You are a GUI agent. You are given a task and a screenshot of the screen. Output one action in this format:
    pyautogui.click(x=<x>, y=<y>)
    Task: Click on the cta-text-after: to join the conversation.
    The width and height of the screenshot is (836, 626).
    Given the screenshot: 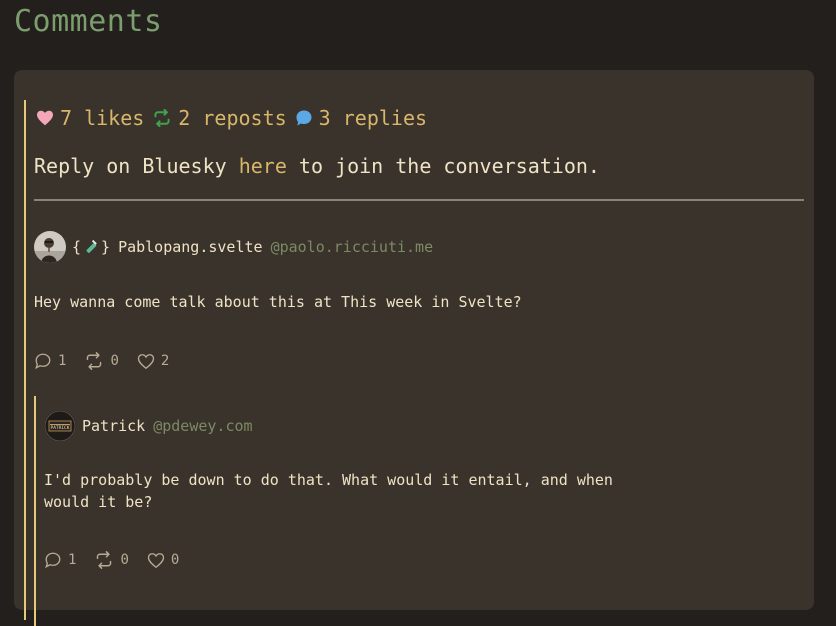 What is the action you would take?
    pyautogui.click(x=443, y=166)
    